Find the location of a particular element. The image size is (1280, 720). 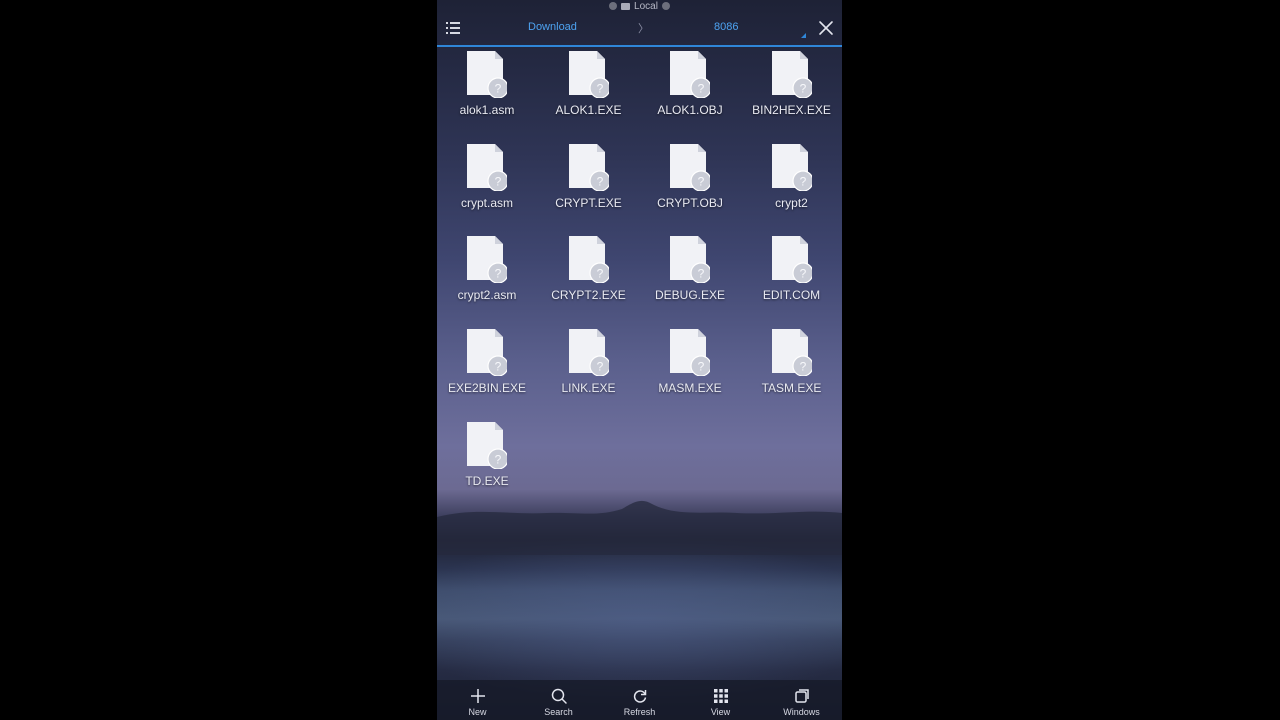

toolbar: Download 〉 8086 is located at coordinates (639, 29).